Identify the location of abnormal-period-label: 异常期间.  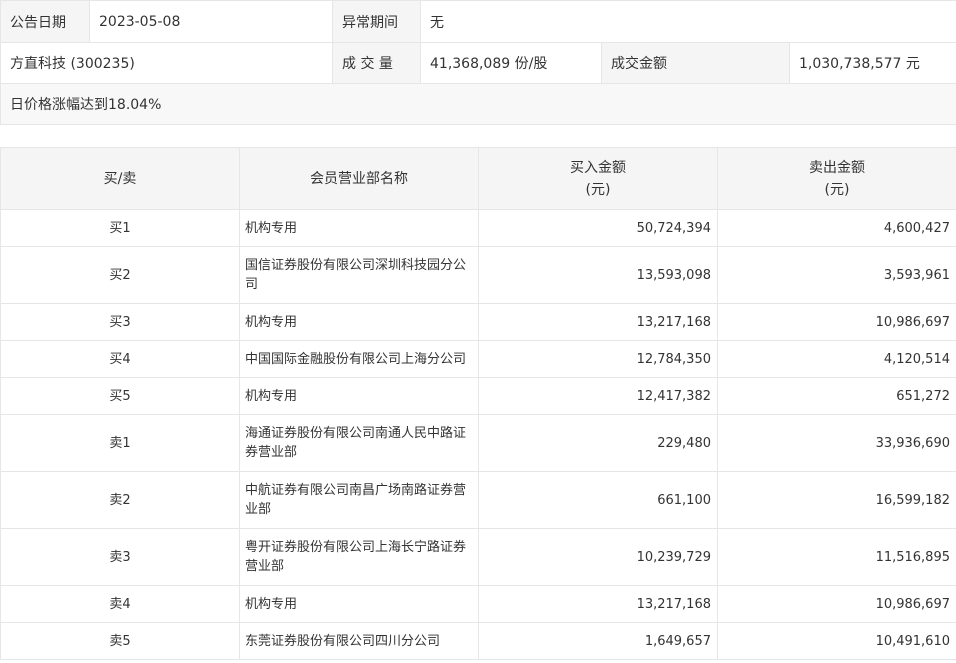
(376, 21).